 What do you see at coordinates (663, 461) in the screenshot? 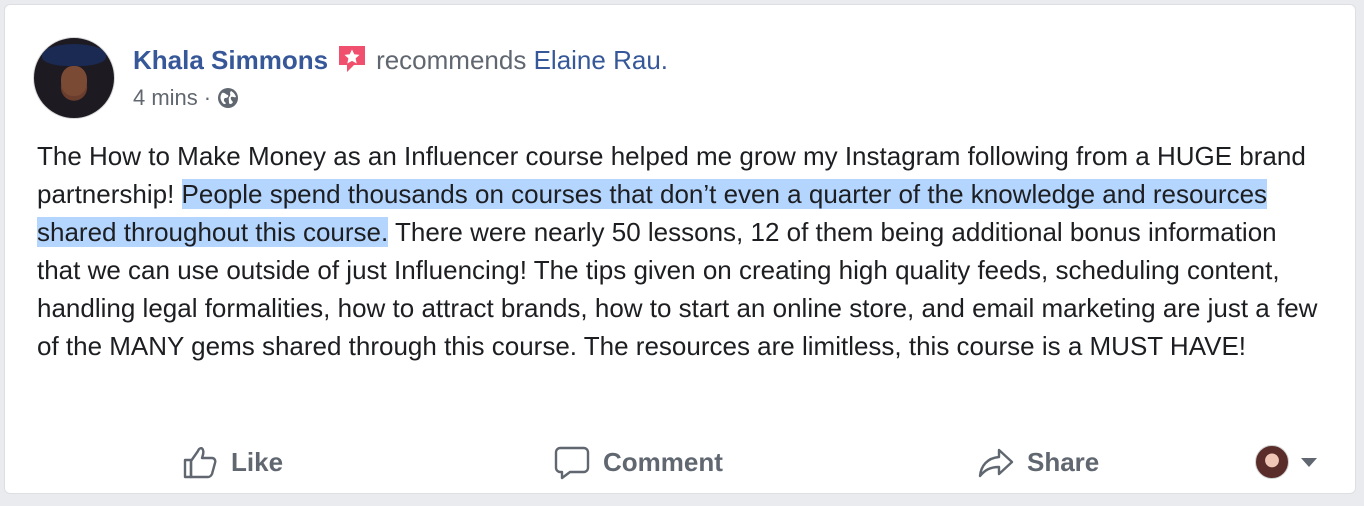
I see `comment-label: Comment` at bounding box center [663, 461].